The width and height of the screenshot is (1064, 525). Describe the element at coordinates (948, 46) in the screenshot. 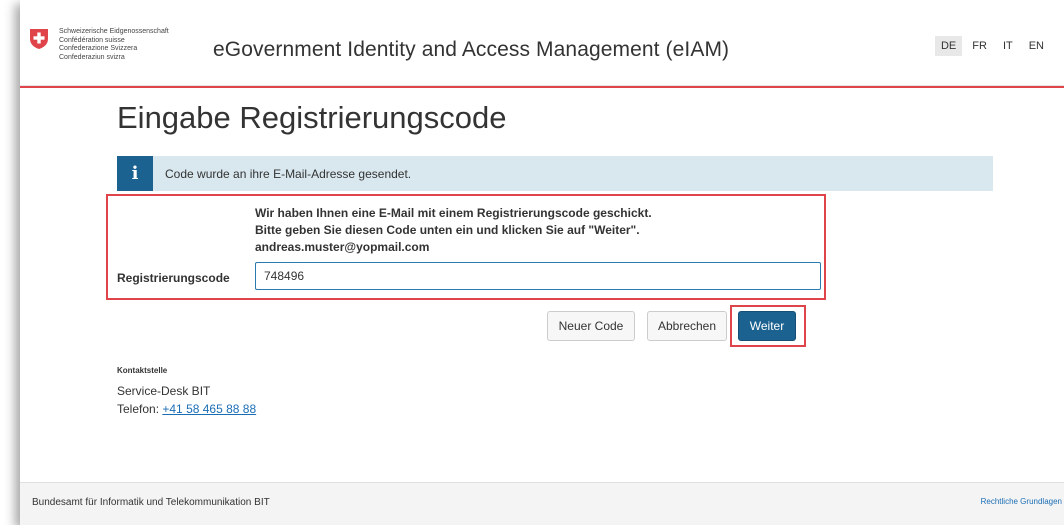

I see `lang-de: DE` at that location.